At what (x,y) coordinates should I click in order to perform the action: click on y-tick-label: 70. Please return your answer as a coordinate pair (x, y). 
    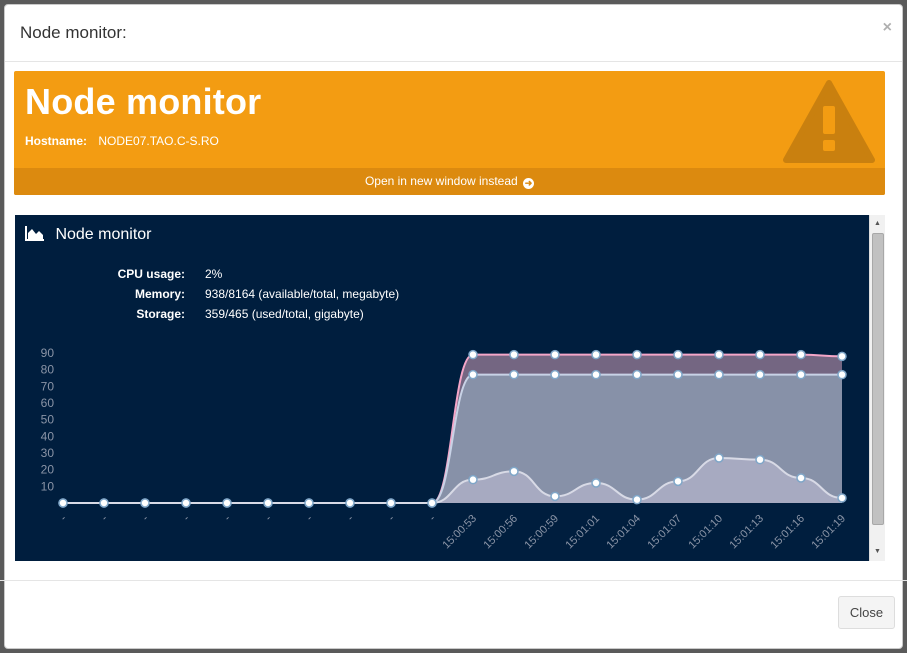
    Looking at the image, I should click on (48, 386).